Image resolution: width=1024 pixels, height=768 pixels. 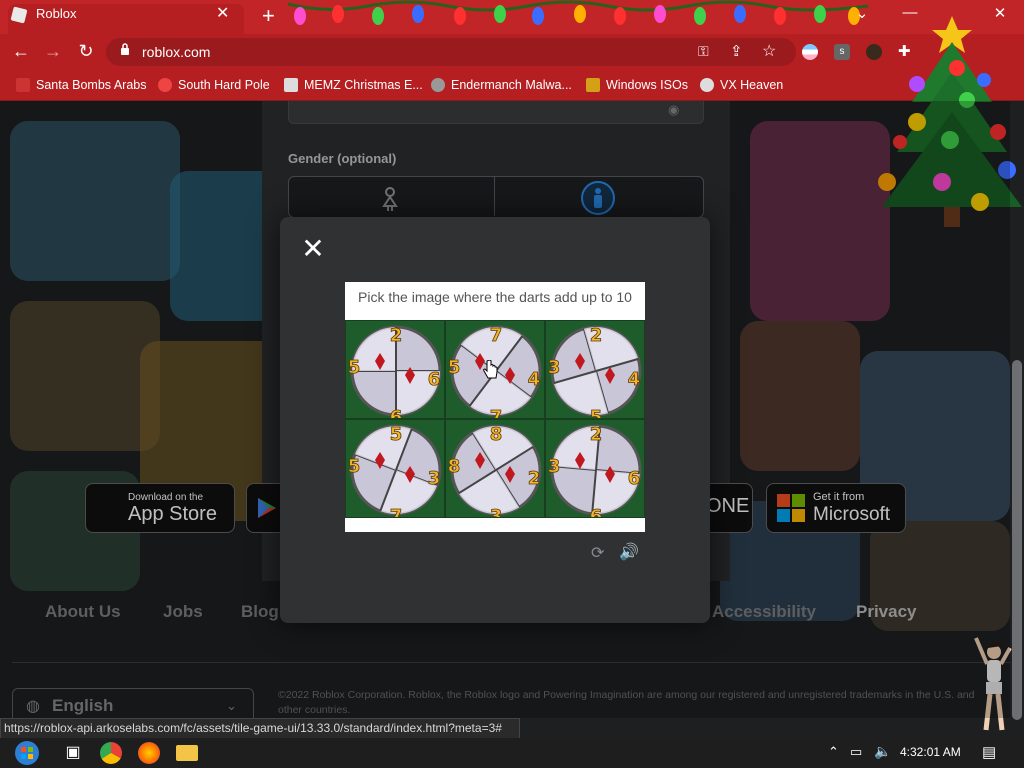 I want to click on captcha-tile: 8 2 3 8, so click(x=495, y=468).